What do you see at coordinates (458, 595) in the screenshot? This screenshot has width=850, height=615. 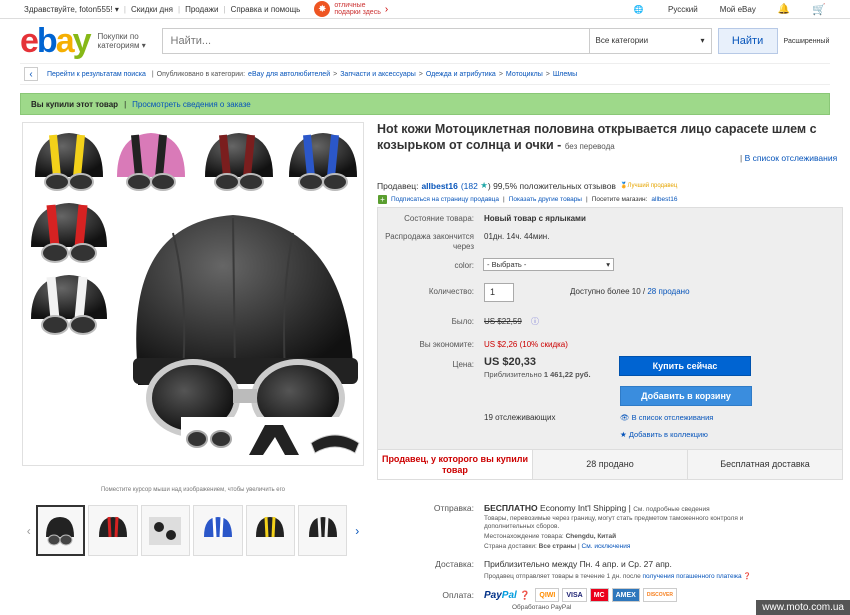 I see `payment-label: Оплата:` at bounding box center [458, 595].